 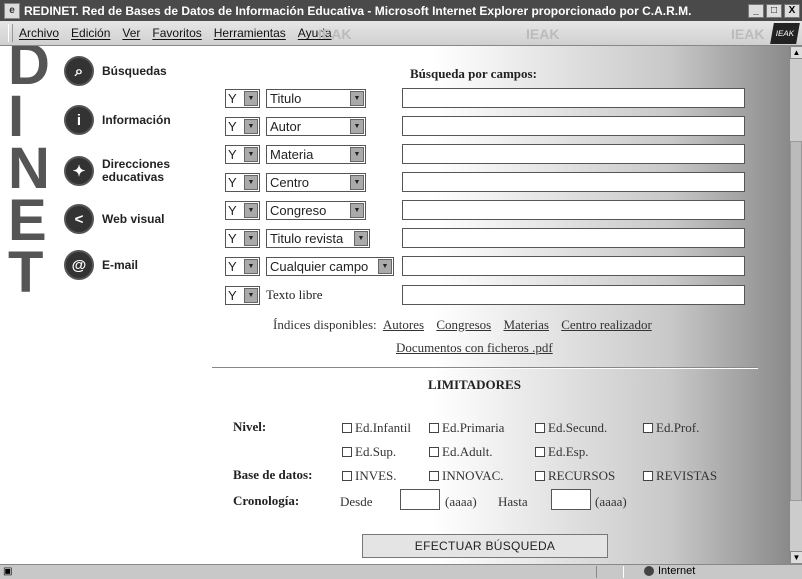 I want to click on close-button: X, so click(x=792, y=10).